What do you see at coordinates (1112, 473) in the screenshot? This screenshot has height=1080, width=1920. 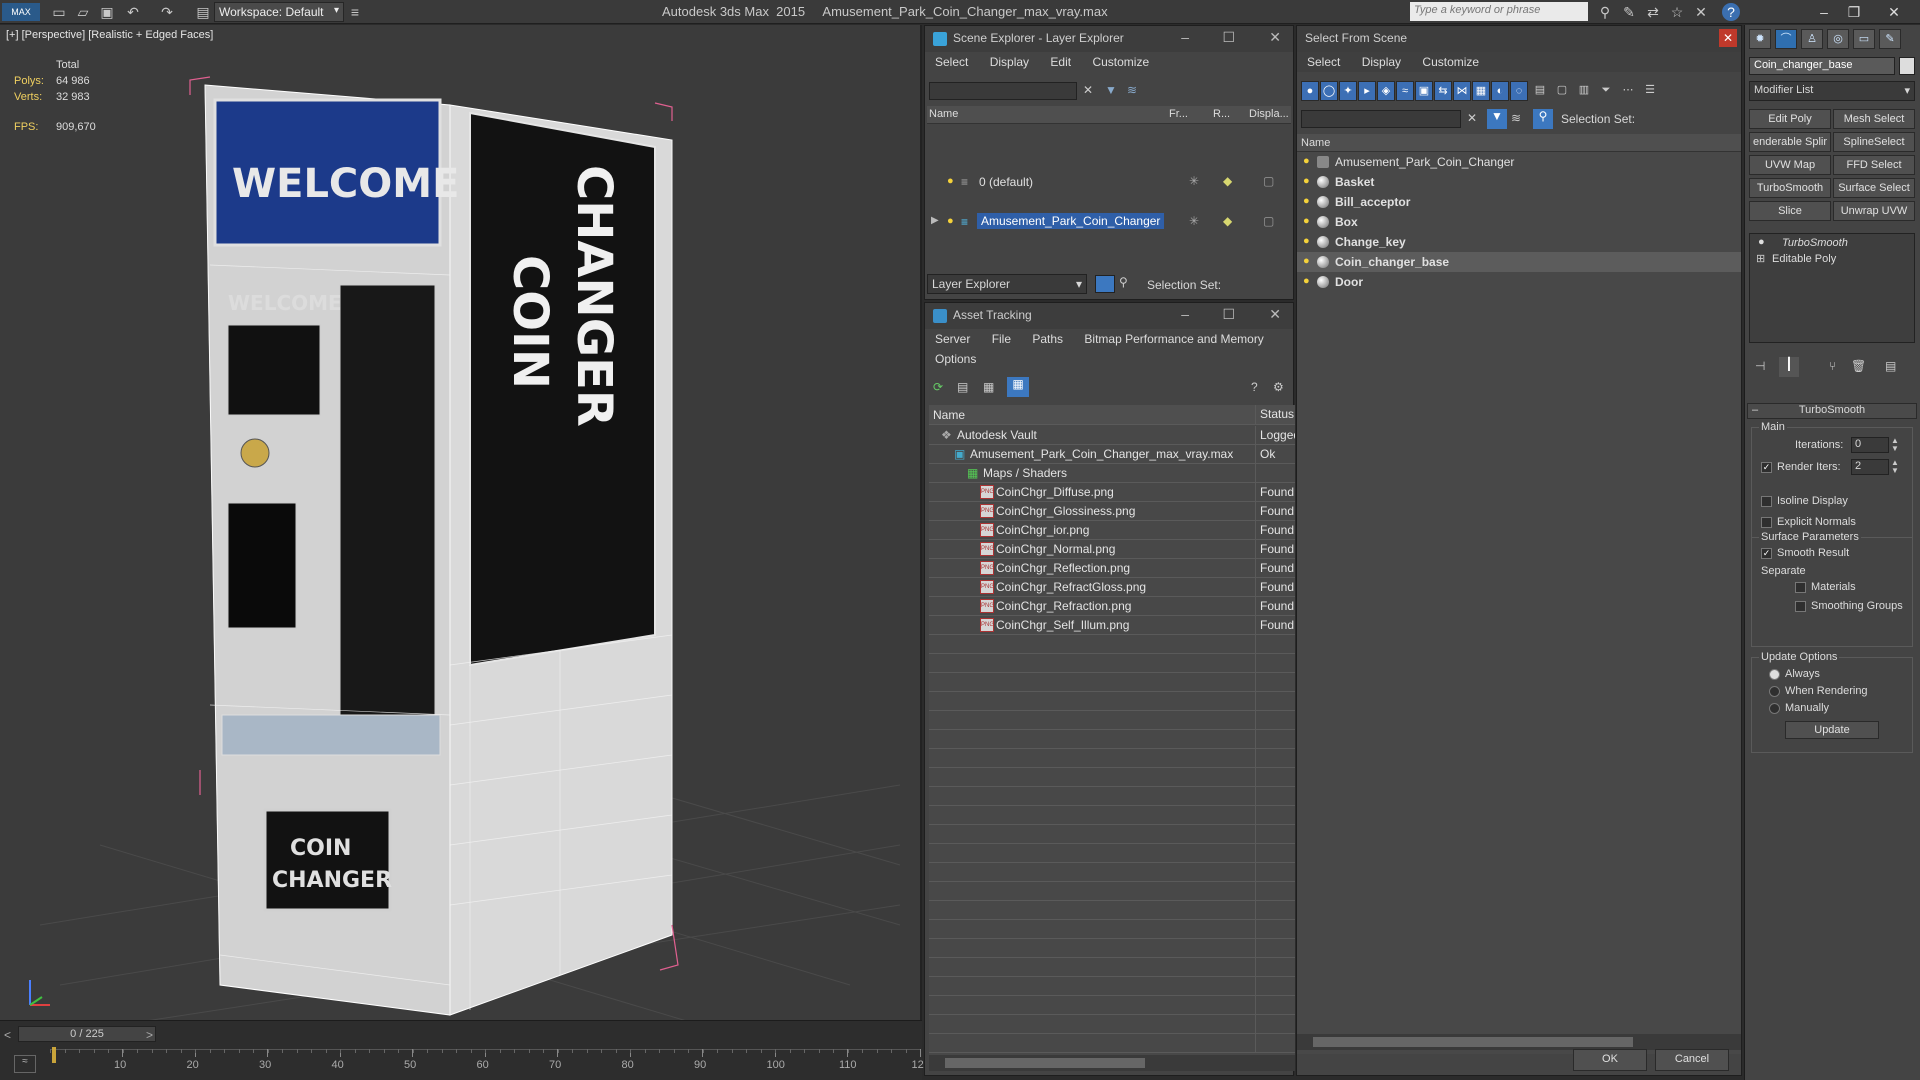 I see `asset-row: ▦ Maps / Shaders` at bounding box center [1112, 473].